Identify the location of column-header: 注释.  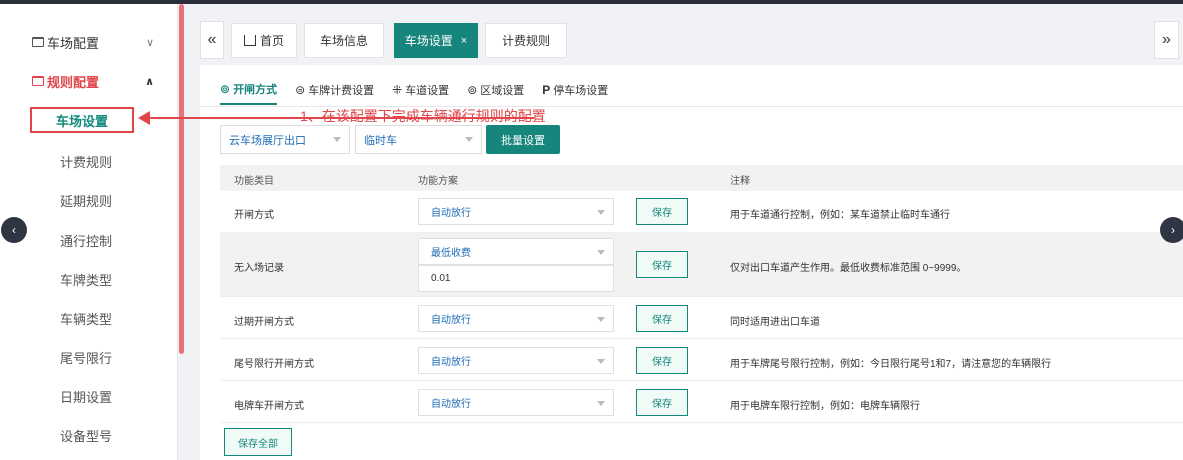
(740, 181).